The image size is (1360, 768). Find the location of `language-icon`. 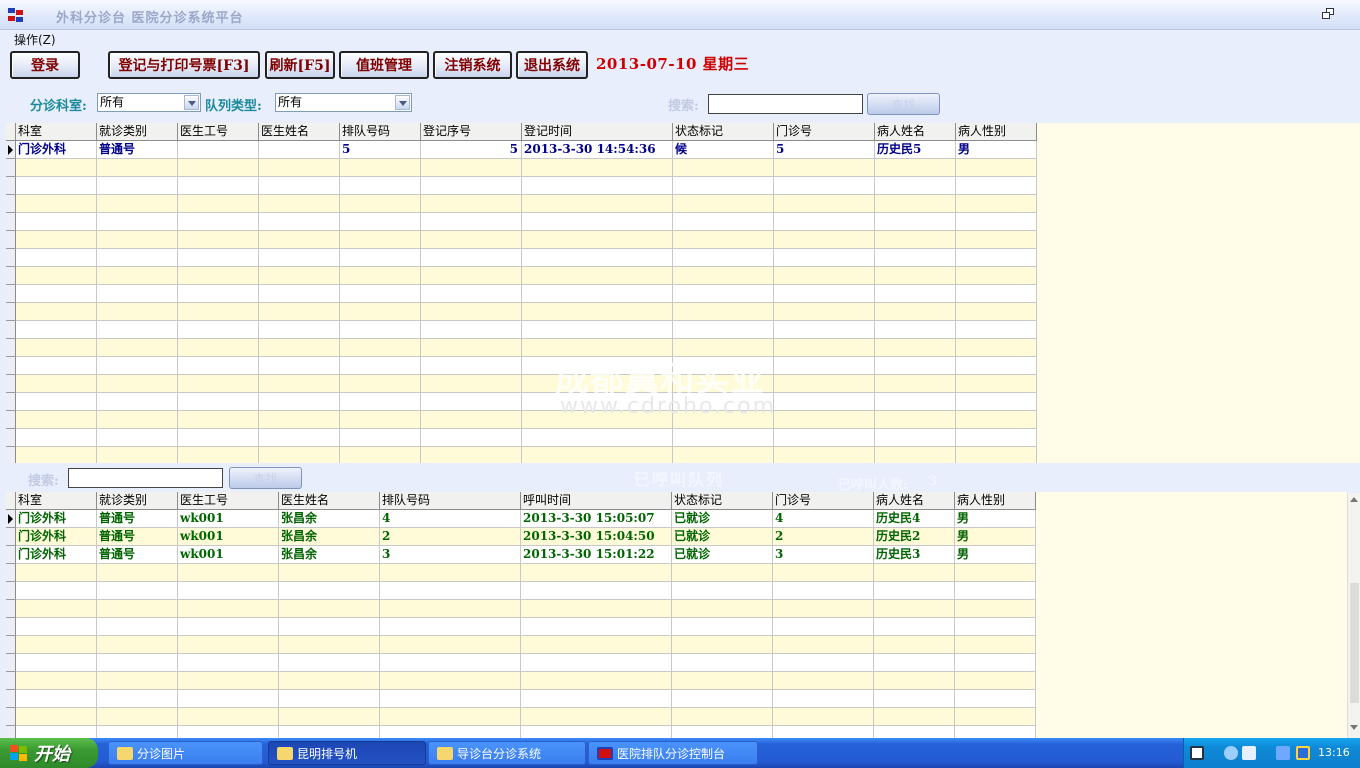

language-icon is located at coordinates (1249, 753).